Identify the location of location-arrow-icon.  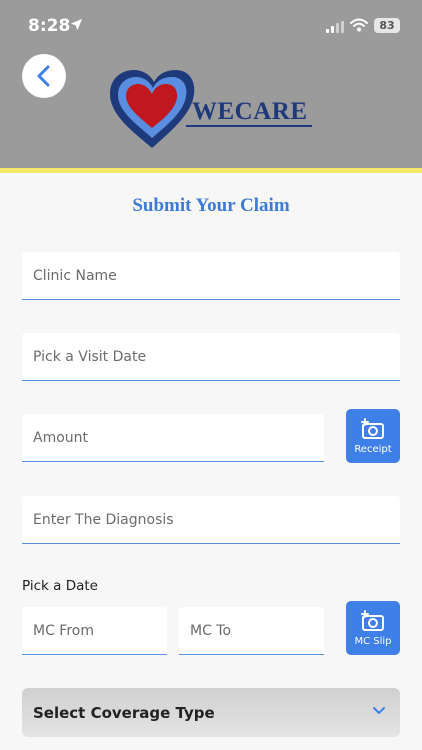
(76, 27).